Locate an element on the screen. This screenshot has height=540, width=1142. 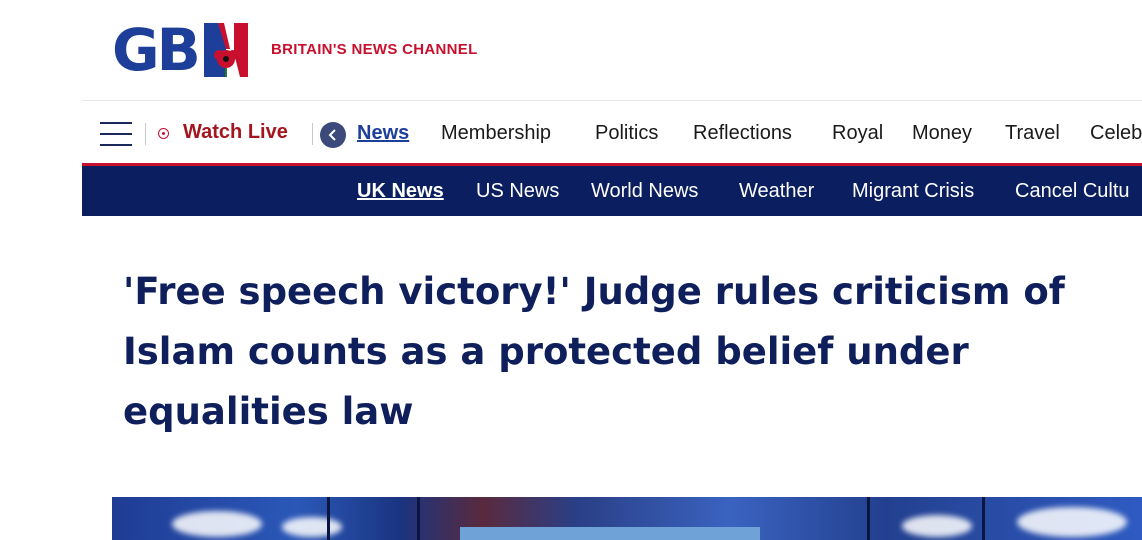
subnav-us-news: US News is located at coordinates (517, 191).